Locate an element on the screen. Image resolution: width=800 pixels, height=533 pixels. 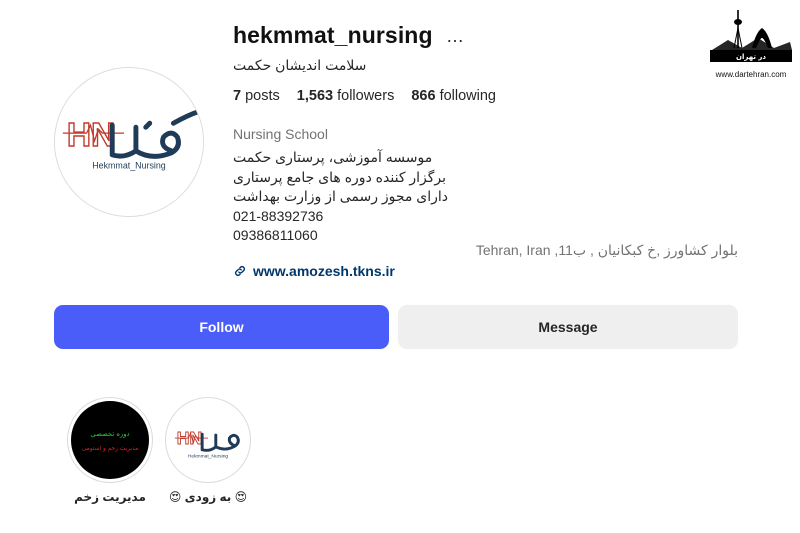
highlight-label: 😍 به زودی 😍 is located at coordinates (208, 497).